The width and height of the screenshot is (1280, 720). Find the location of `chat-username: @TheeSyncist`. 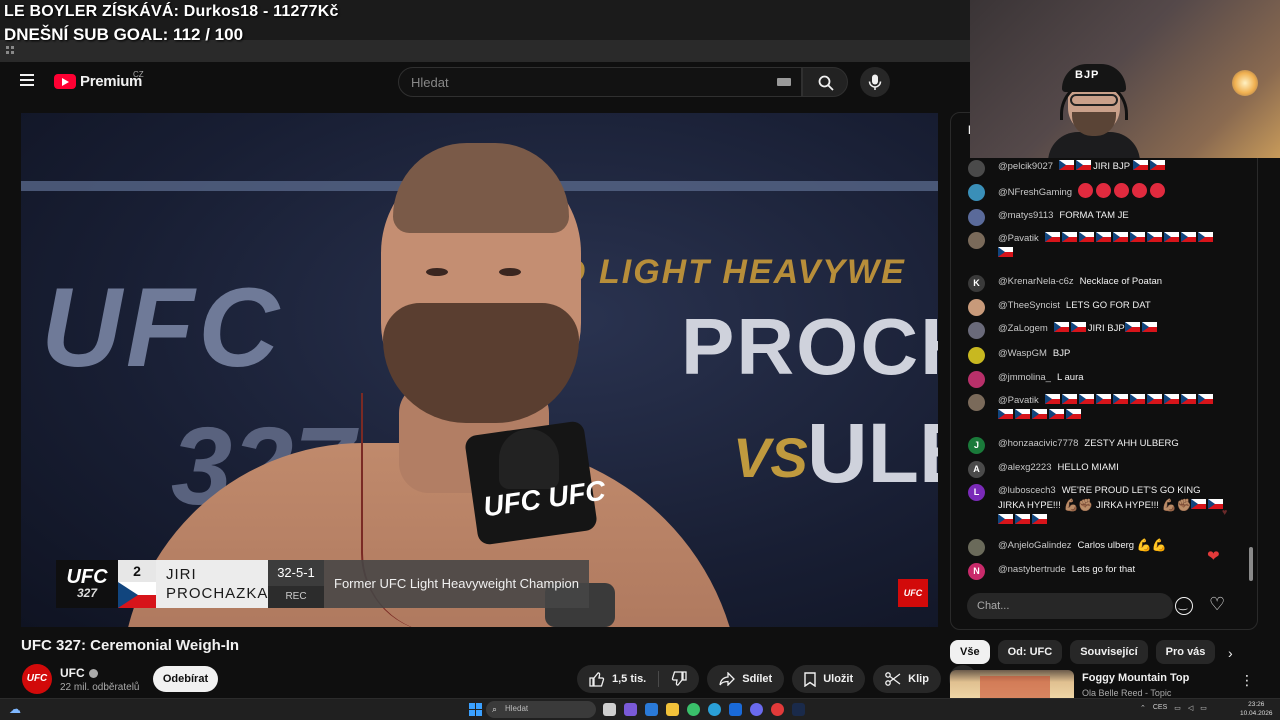

chat-username: @TheeSyncist is located at coordinates (1029, 305).